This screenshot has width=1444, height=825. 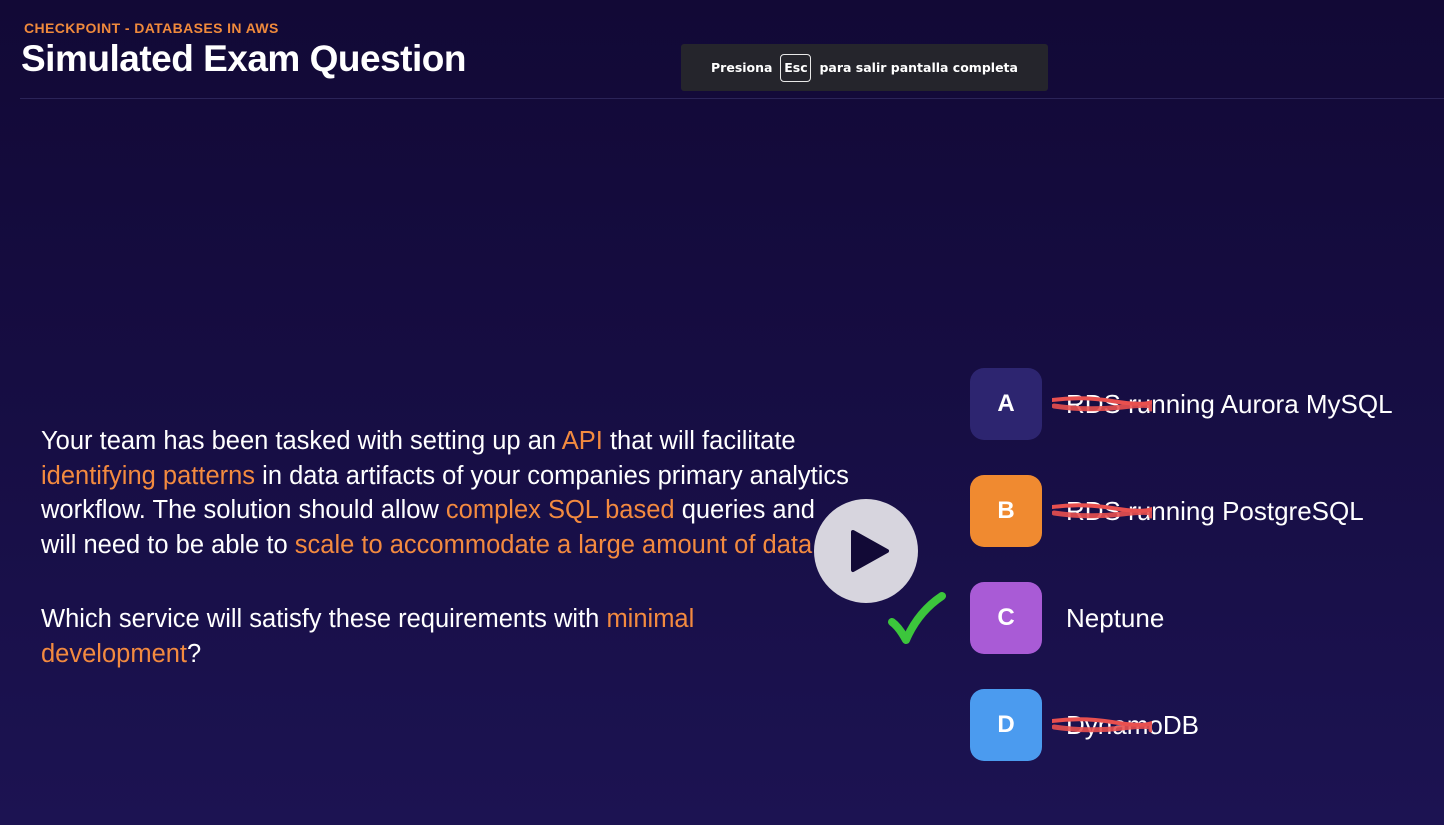 I want to click on fullscreen-notice-after: para salir pantalla completa, so click(x=918, y=67).